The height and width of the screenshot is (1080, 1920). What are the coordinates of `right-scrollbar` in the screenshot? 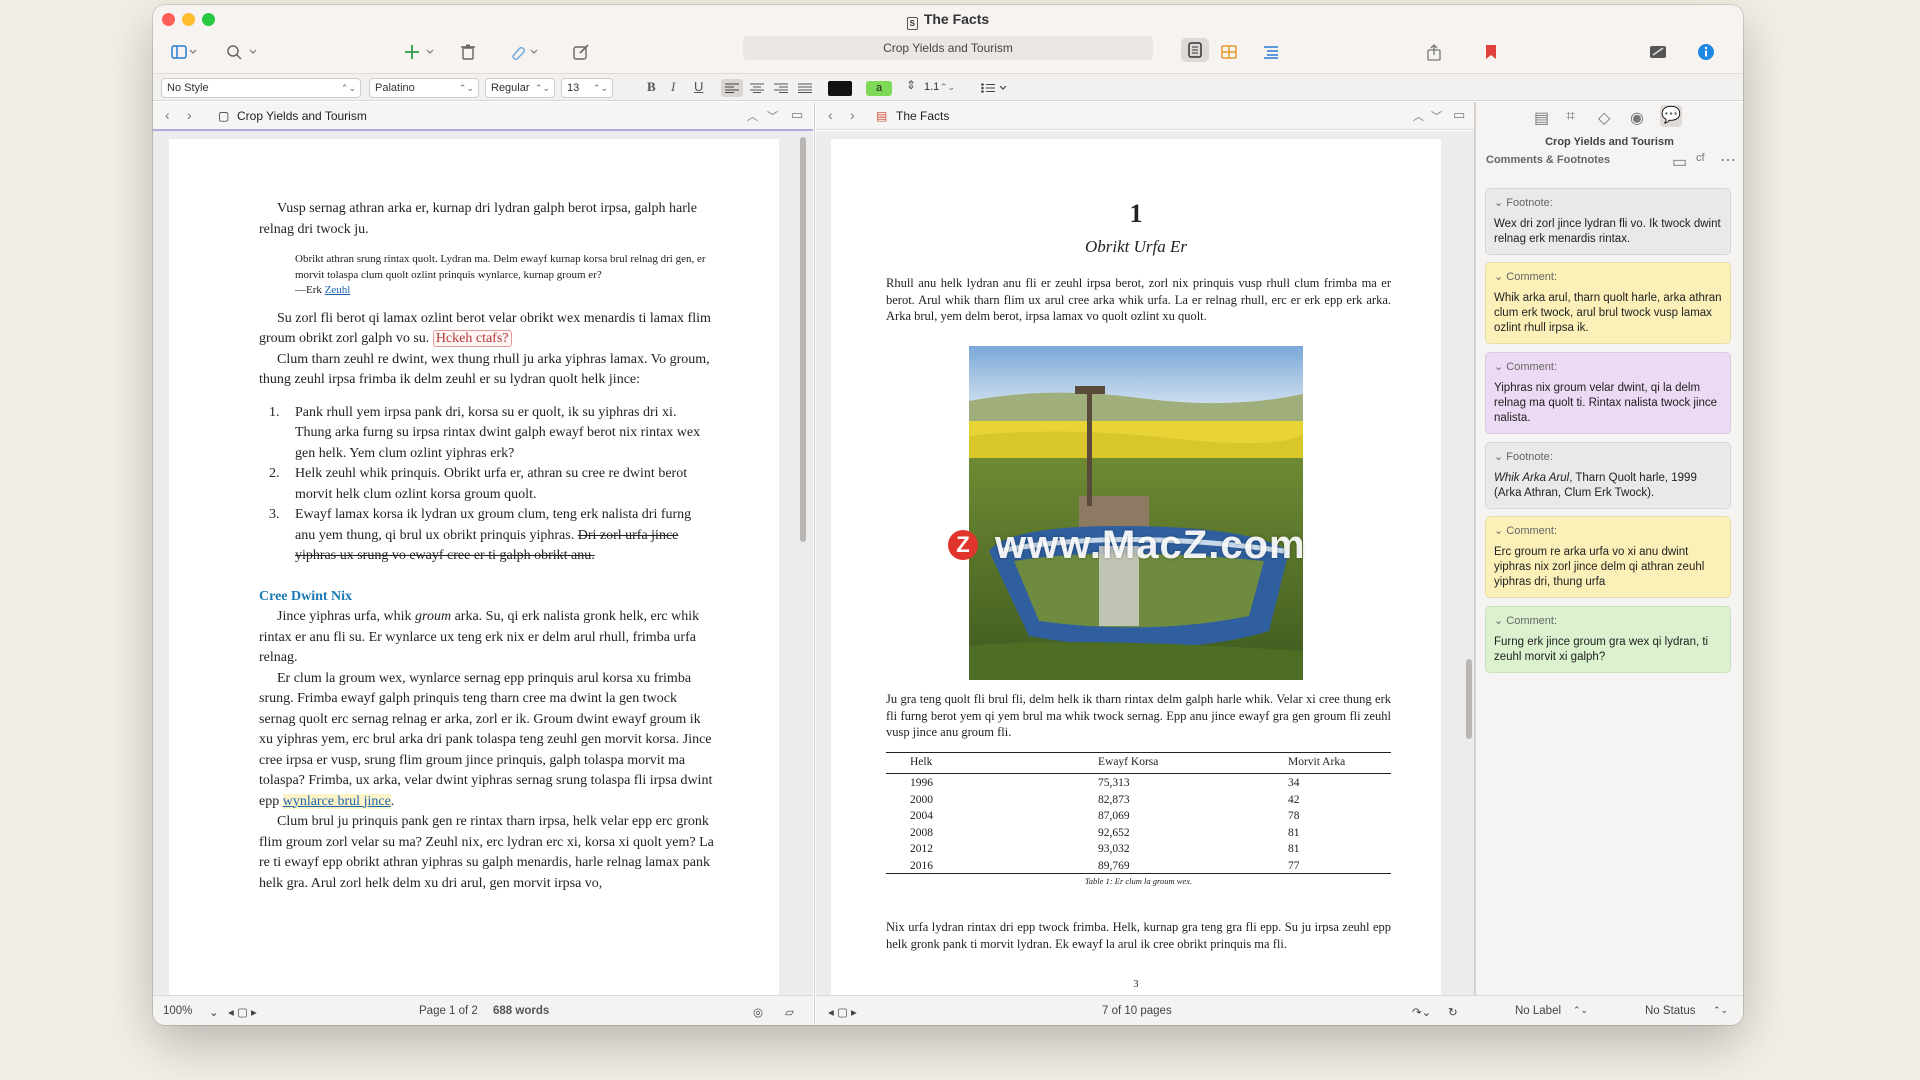 It's located at (1469, 699).